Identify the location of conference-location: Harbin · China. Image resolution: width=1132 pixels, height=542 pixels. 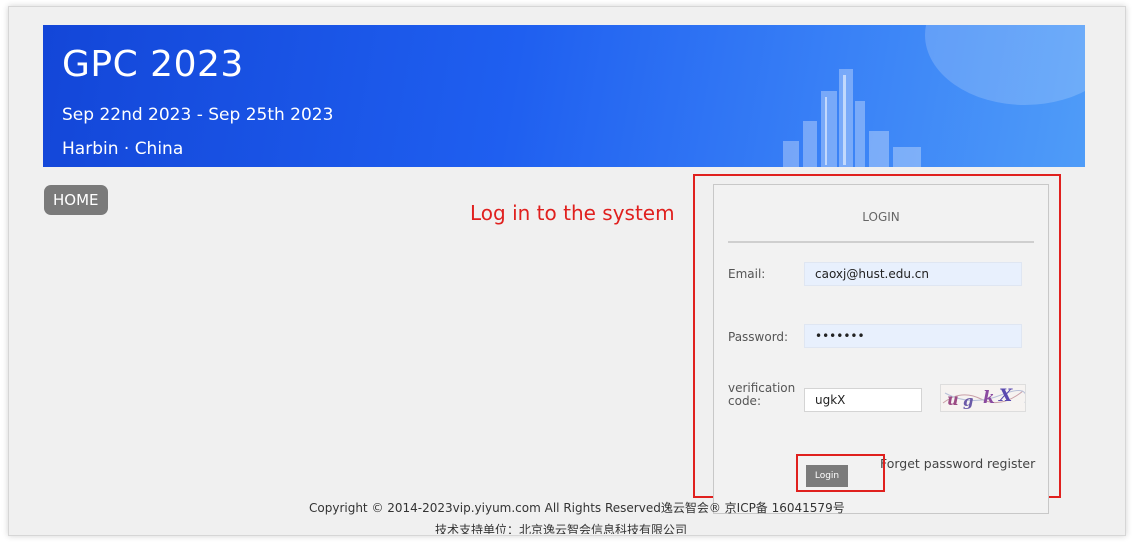
(123, 149).